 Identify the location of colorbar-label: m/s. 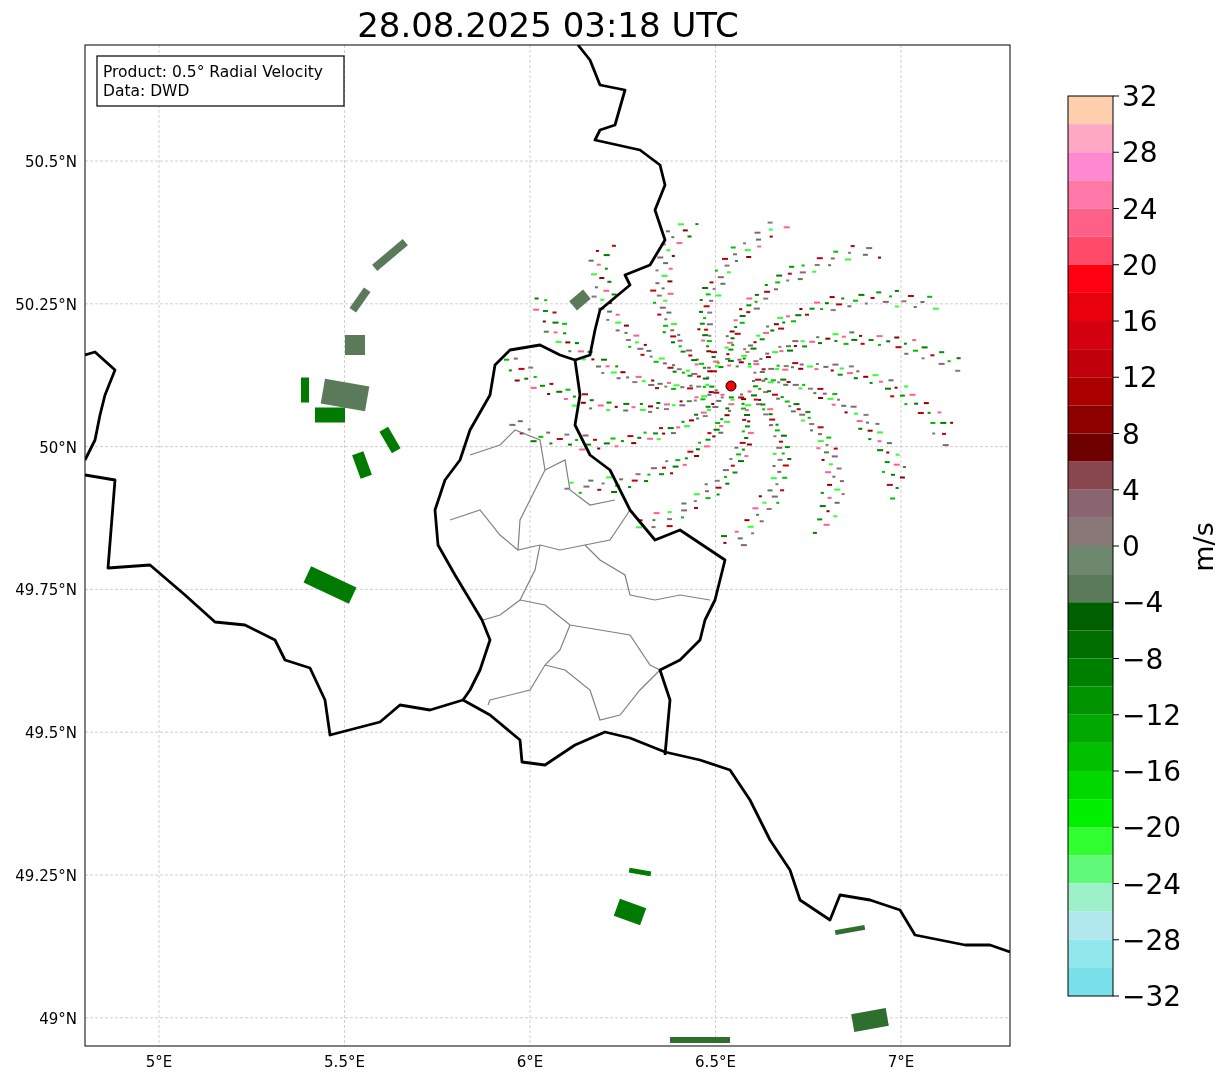
(1203, 547).